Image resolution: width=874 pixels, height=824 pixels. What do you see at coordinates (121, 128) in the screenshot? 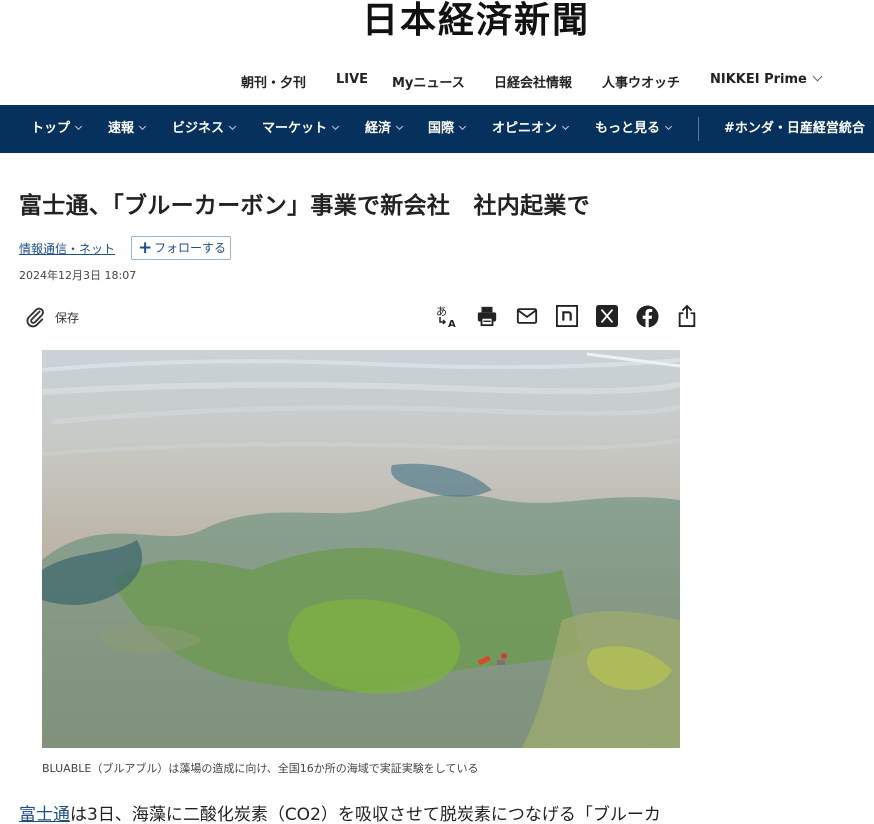
I see `nav-item-label: 速報` at bounding box center [121, 128].